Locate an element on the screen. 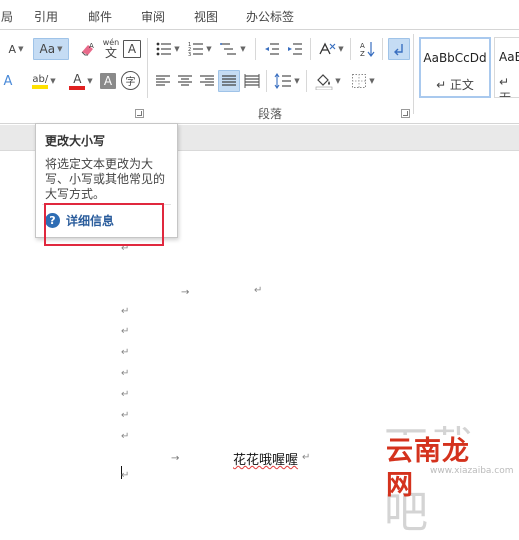 This screenshot has width=519, height=540. line-spacing-button: ▼ is located at coordinates (287, 81).